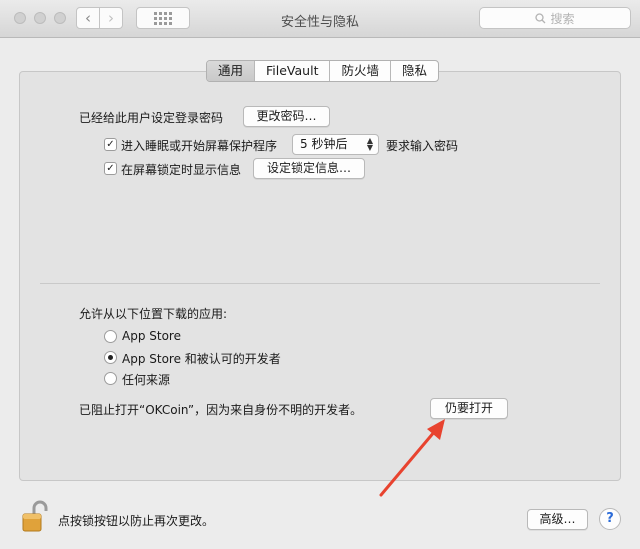 The width and height of the screenshot is (640, 549). I want to click on tab-bar: 通用 FileVault 防火墙 隐私, so click(323, 71).